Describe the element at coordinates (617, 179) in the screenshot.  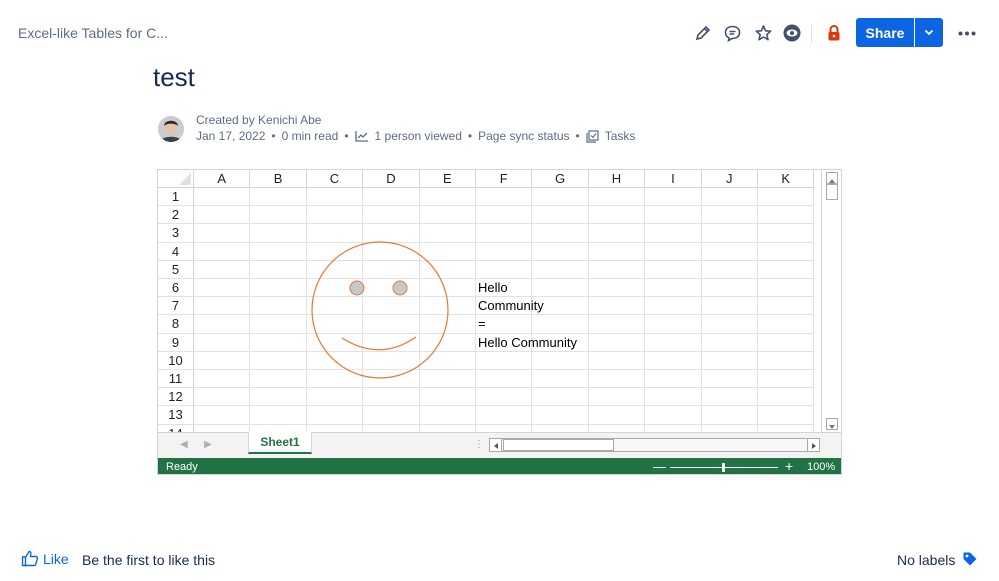
I see `column-header: H` at that location.